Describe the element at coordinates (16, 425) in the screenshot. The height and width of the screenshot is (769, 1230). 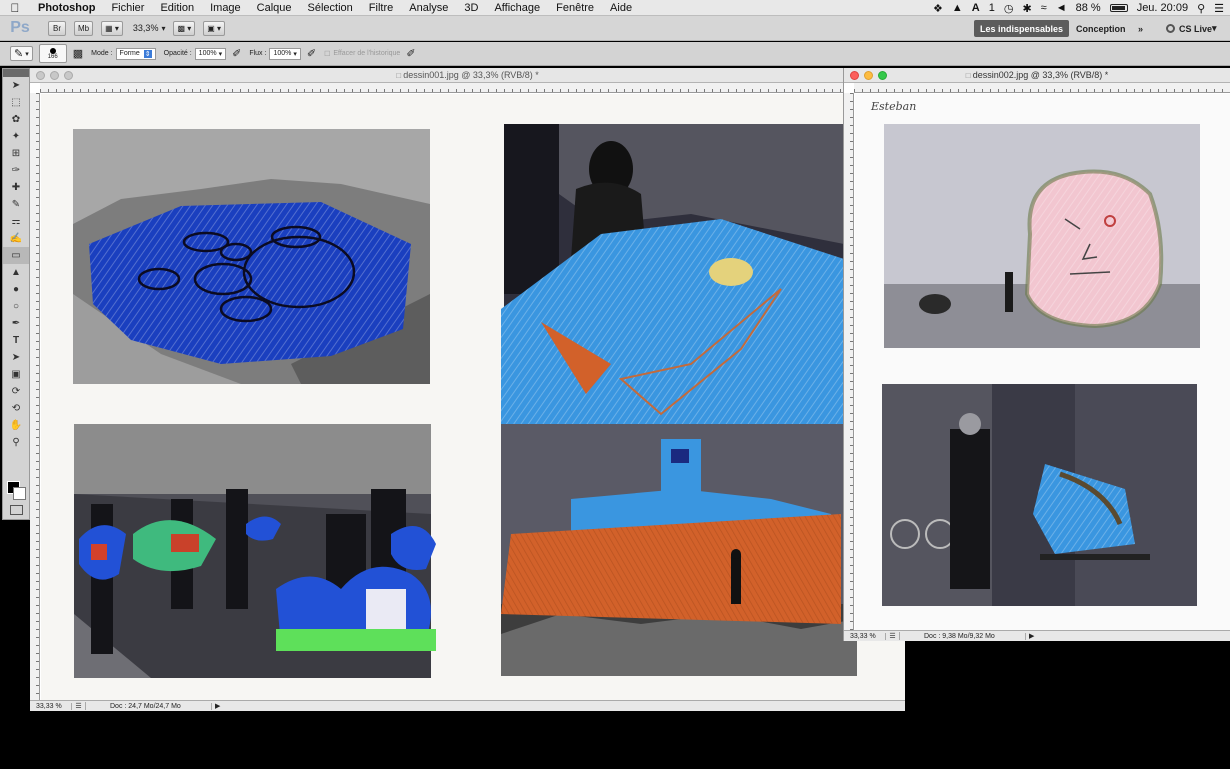
I see `hand-tool-icon: ✋` at that location.